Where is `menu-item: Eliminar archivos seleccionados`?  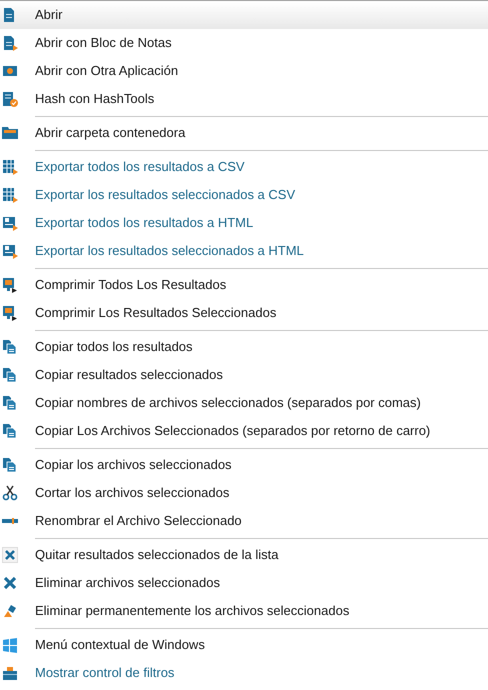 menu-item: Eliminar archivos seleccionados is located at coordinates (127, 583).